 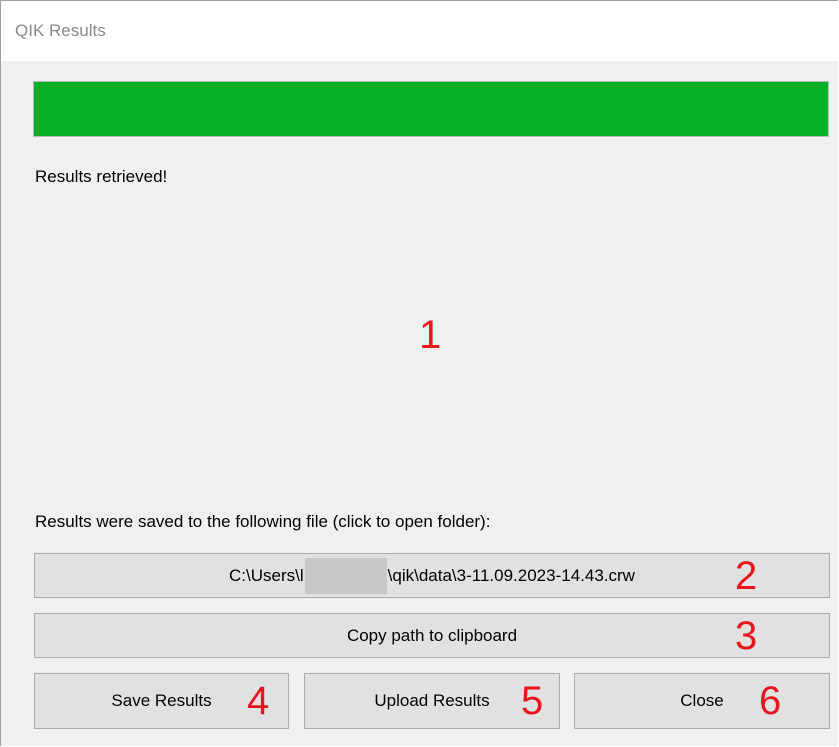 I want to click on annotation-6: 6, so click(x=770, y=701).